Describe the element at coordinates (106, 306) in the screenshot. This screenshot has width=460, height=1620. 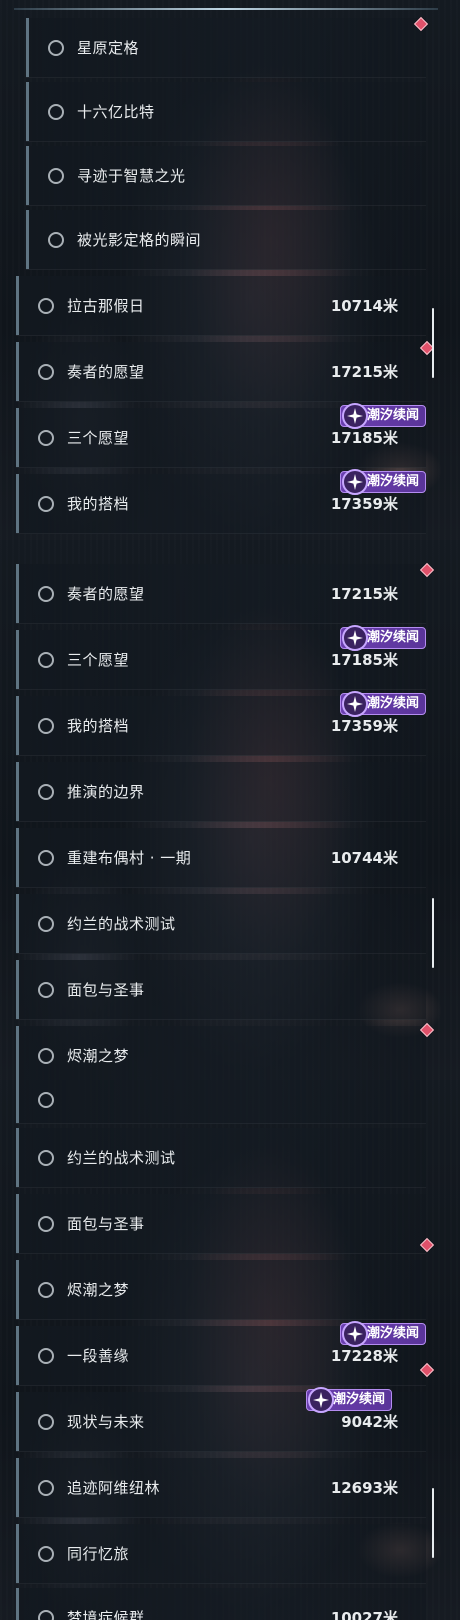
I see `quest-title: 拉古那假日` at that location.